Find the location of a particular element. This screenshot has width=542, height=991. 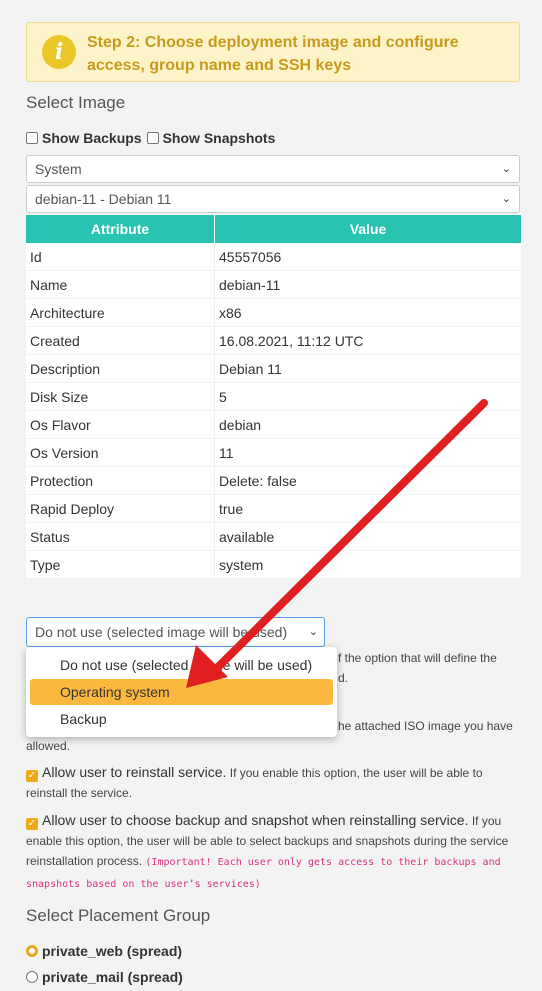

attribute-cell: Type is located at coordinates (120, 564).